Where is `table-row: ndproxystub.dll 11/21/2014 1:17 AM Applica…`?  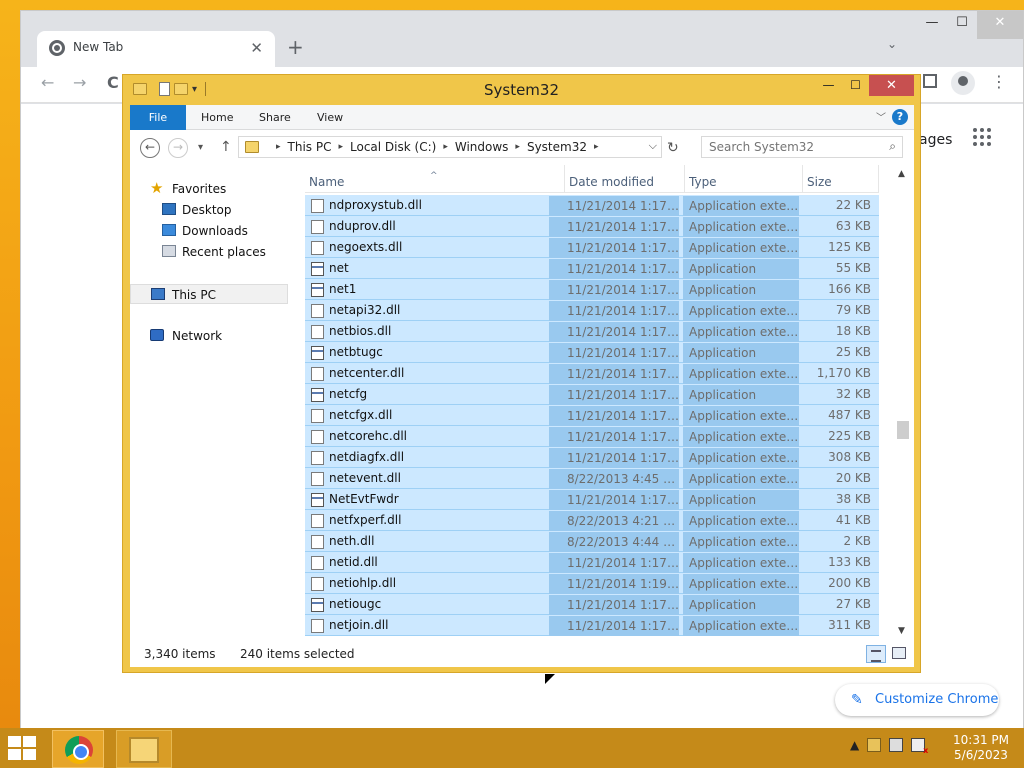 table-row: ndproxystub.dll 11/21/2014 1:17 AM Applica… is located at coordinates (592, 205).